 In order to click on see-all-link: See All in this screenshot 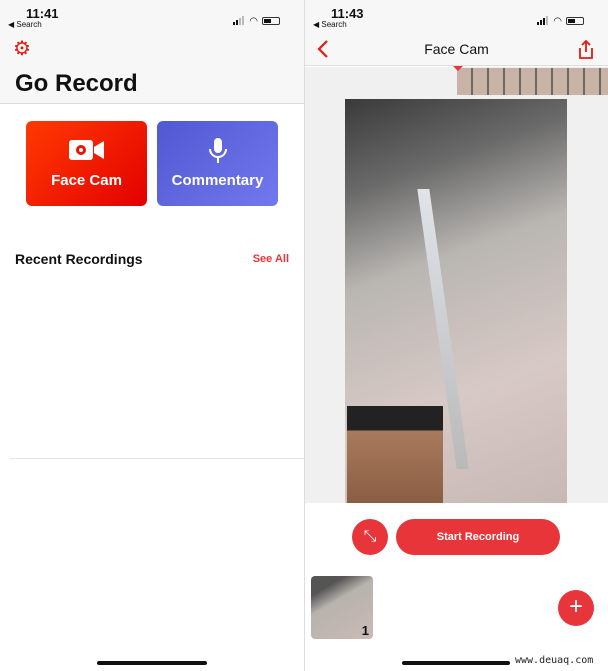, I will do `click(271, 259)`.